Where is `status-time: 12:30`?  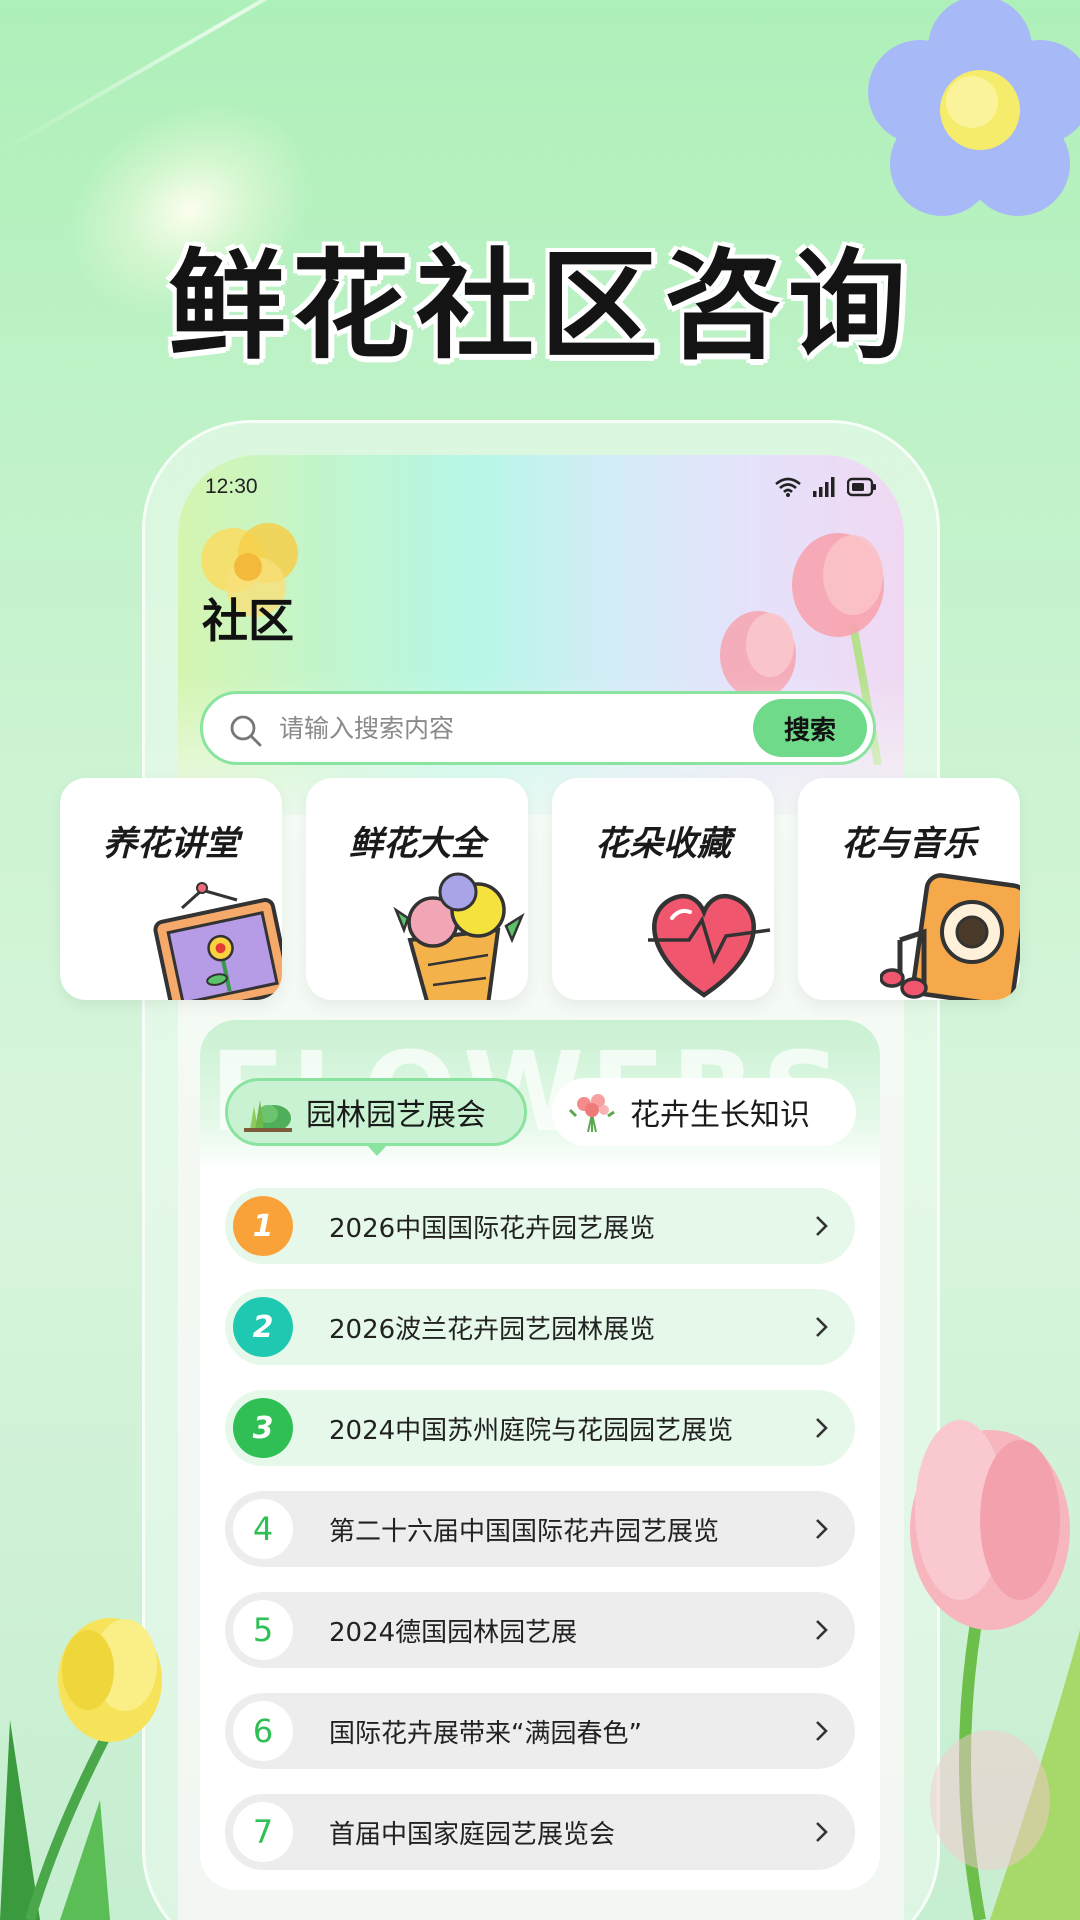 status-time: 12:30 is located at coordinates (231, 486).